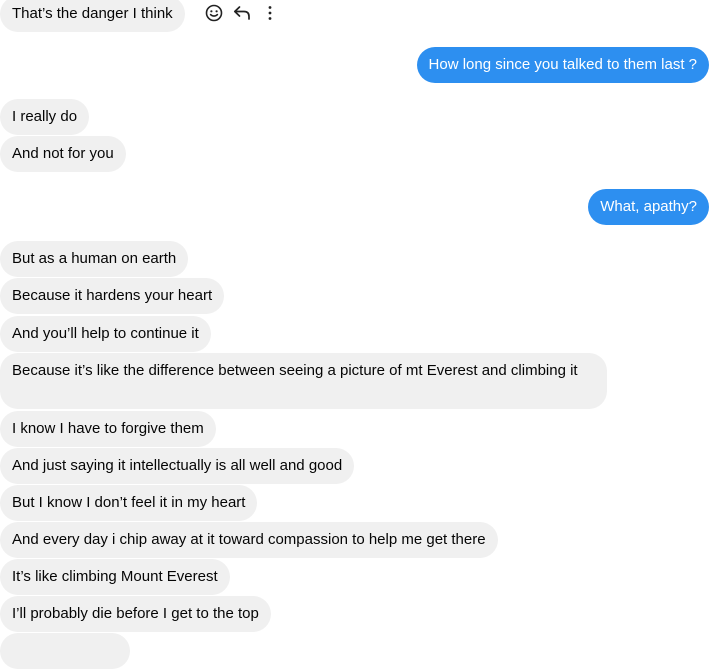 Image resolution: width=720 pixels, height=669 pixels. What do you see at coordinates (214, 13) in the screenshot?
I see `emoji-icon` at bounding box center [214, 13].